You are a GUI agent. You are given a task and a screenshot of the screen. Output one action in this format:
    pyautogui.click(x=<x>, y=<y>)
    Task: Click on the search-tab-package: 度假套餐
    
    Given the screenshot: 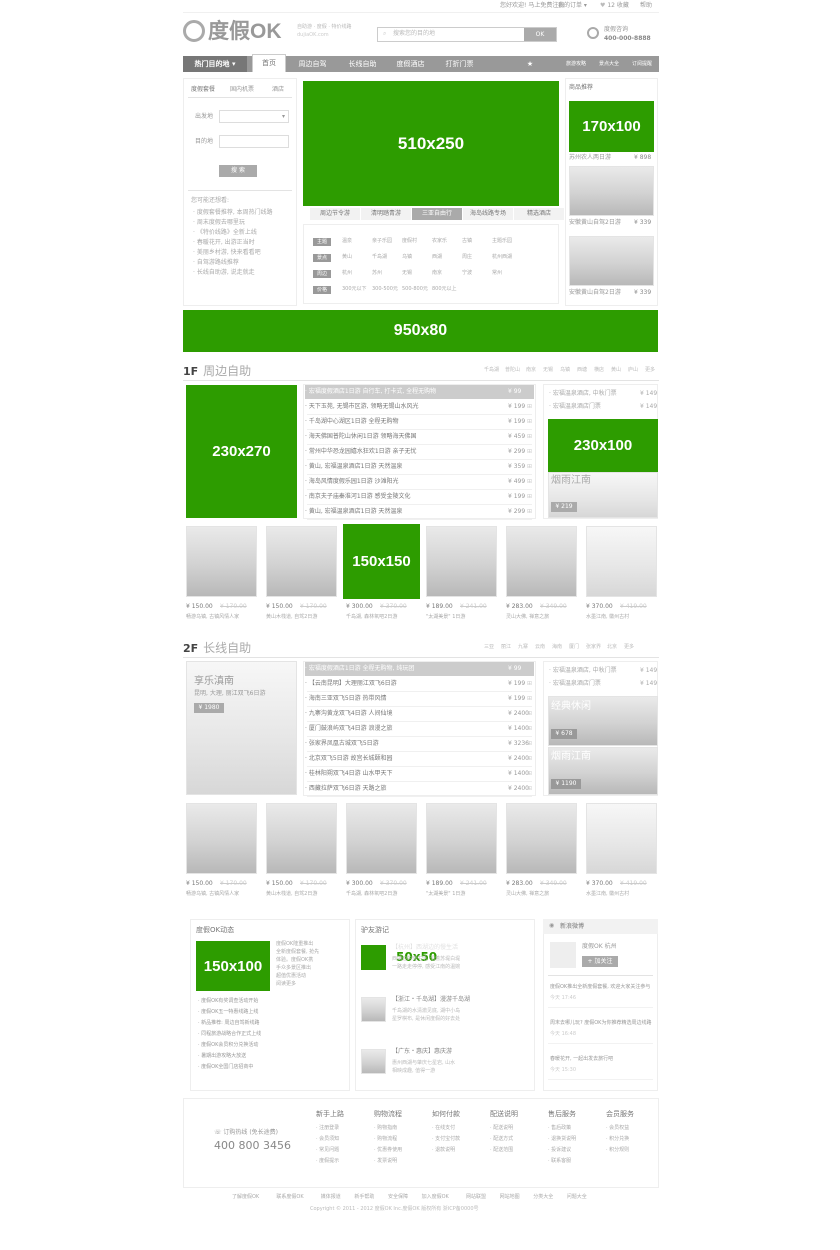 What is the action you would take?
    pyautogui.click(x=203, y=90)
    